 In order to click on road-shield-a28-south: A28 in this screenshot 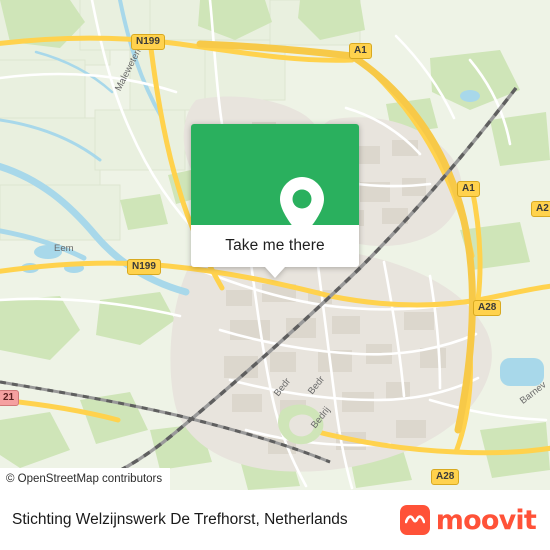, I will do `click(445, 477)`.